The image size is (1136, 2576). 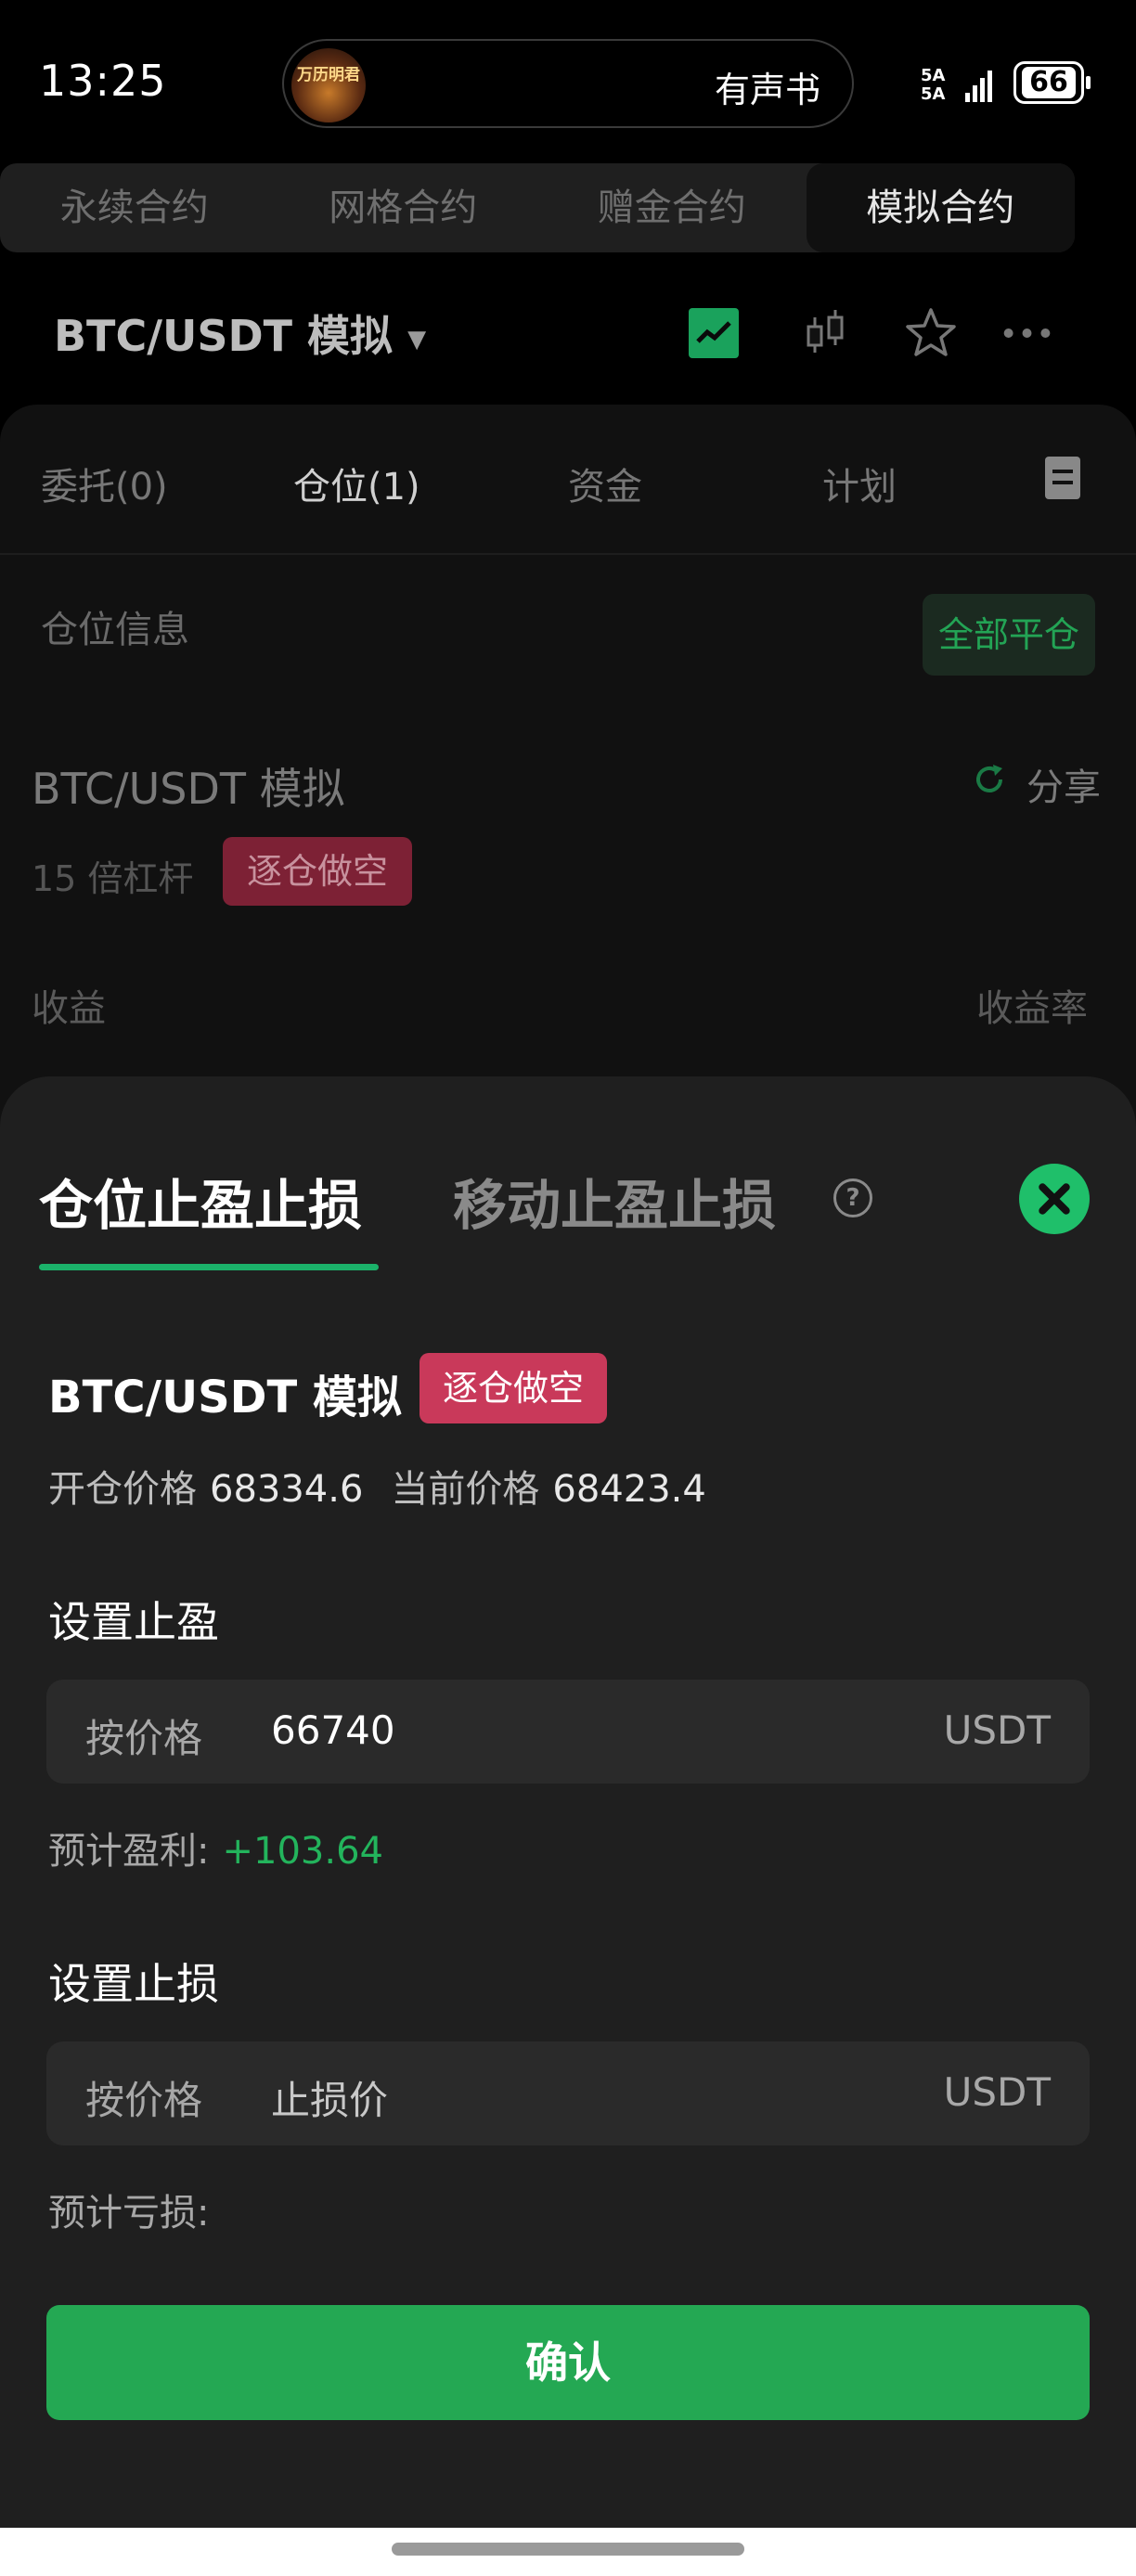 I want to click on estimated-profit-label: 预计盈利:, so click(x=129, y=1852).